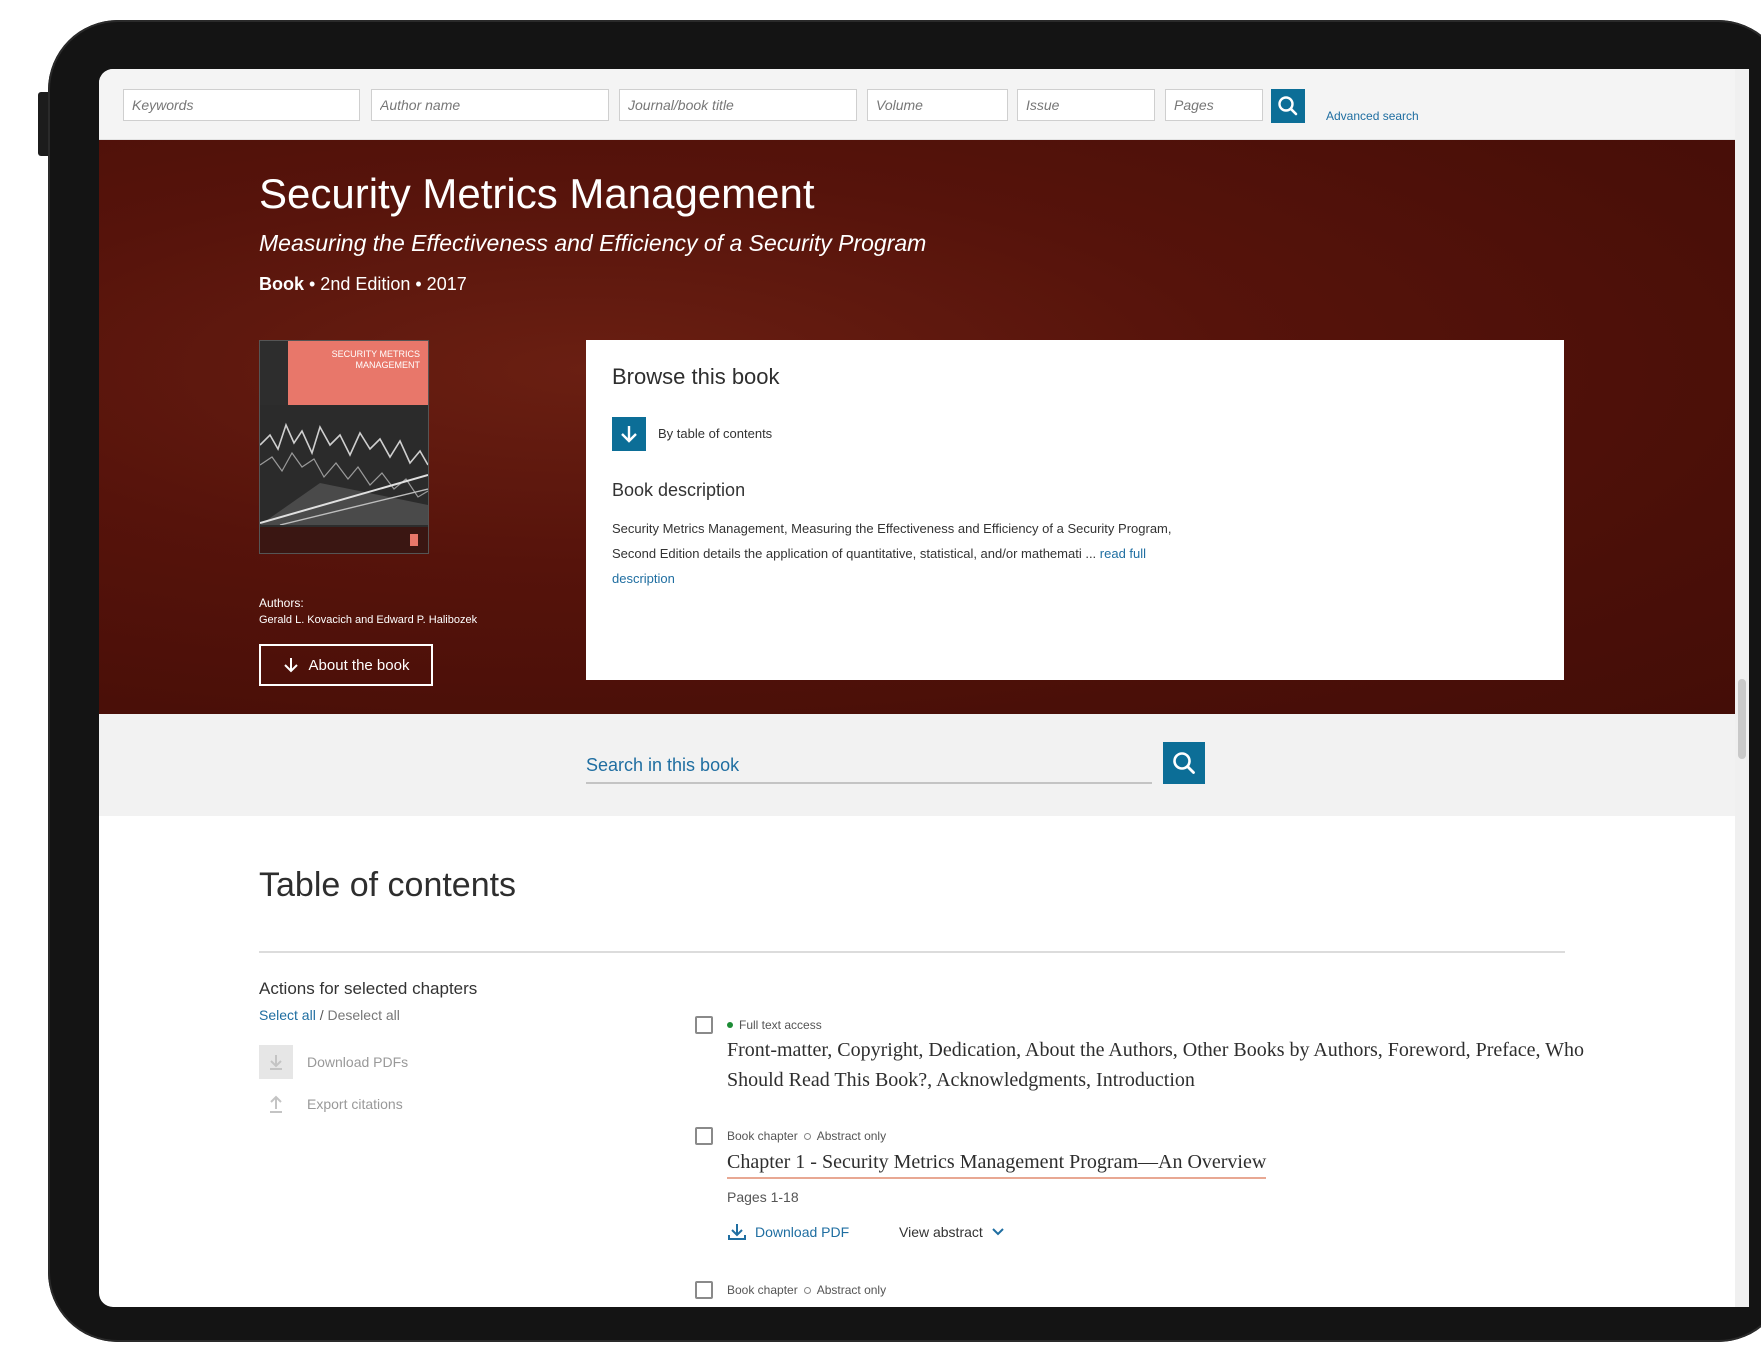  Describe the element at coordinates (388, 885) in the screenshot. I see `table-of-contents-heading: Table of contents` at that location.